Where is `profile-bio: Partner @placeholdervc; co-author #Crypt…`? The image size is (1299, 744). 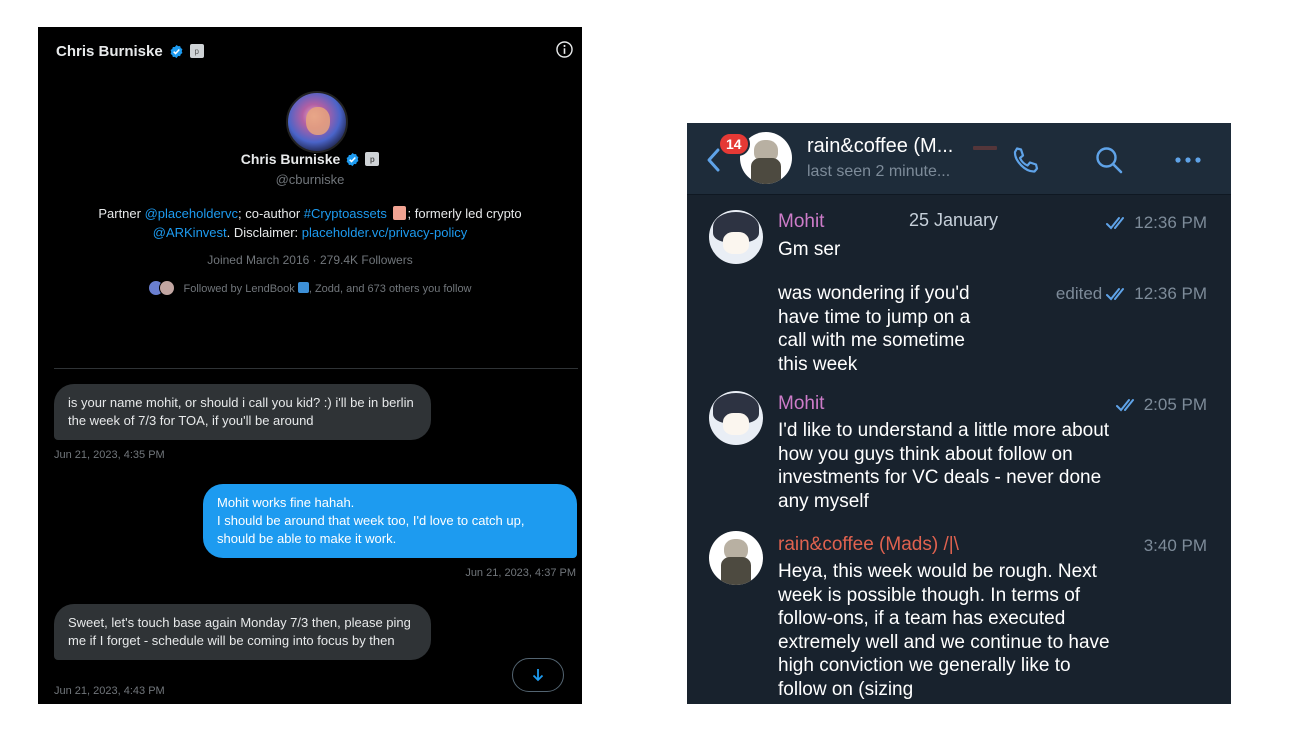 profile-bio: Partner @placeholdervc; co-author #Crypt… is located at coordinates (310, 223).